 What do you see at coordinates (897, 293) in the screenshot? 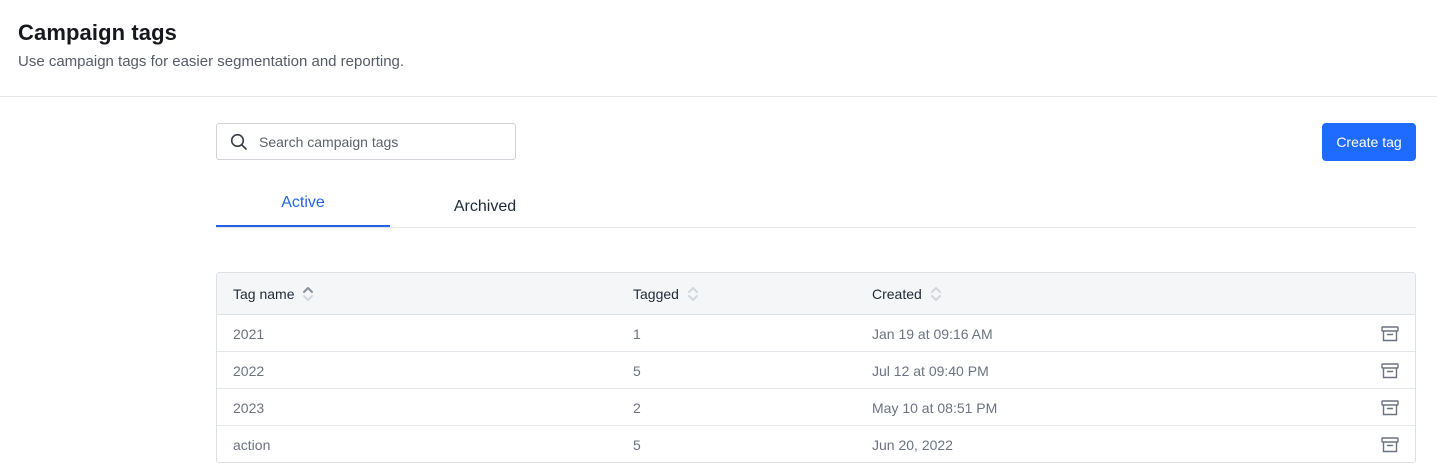
I see `column-header-label: Created` at bounding box center [897, 293].